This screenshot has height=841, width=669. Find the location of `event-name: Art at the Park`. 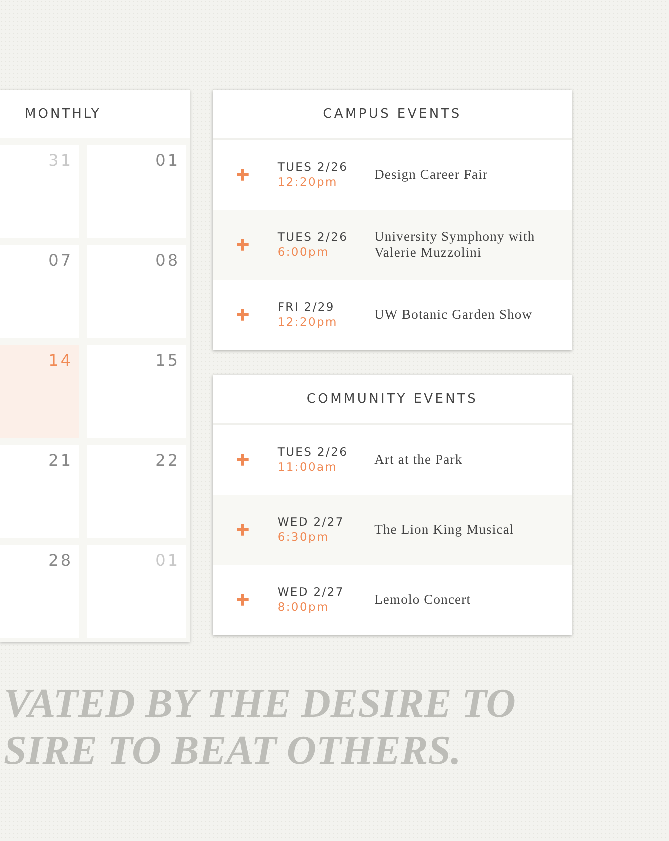

event-name: Art at the Park is located at coordinates (419, 460).